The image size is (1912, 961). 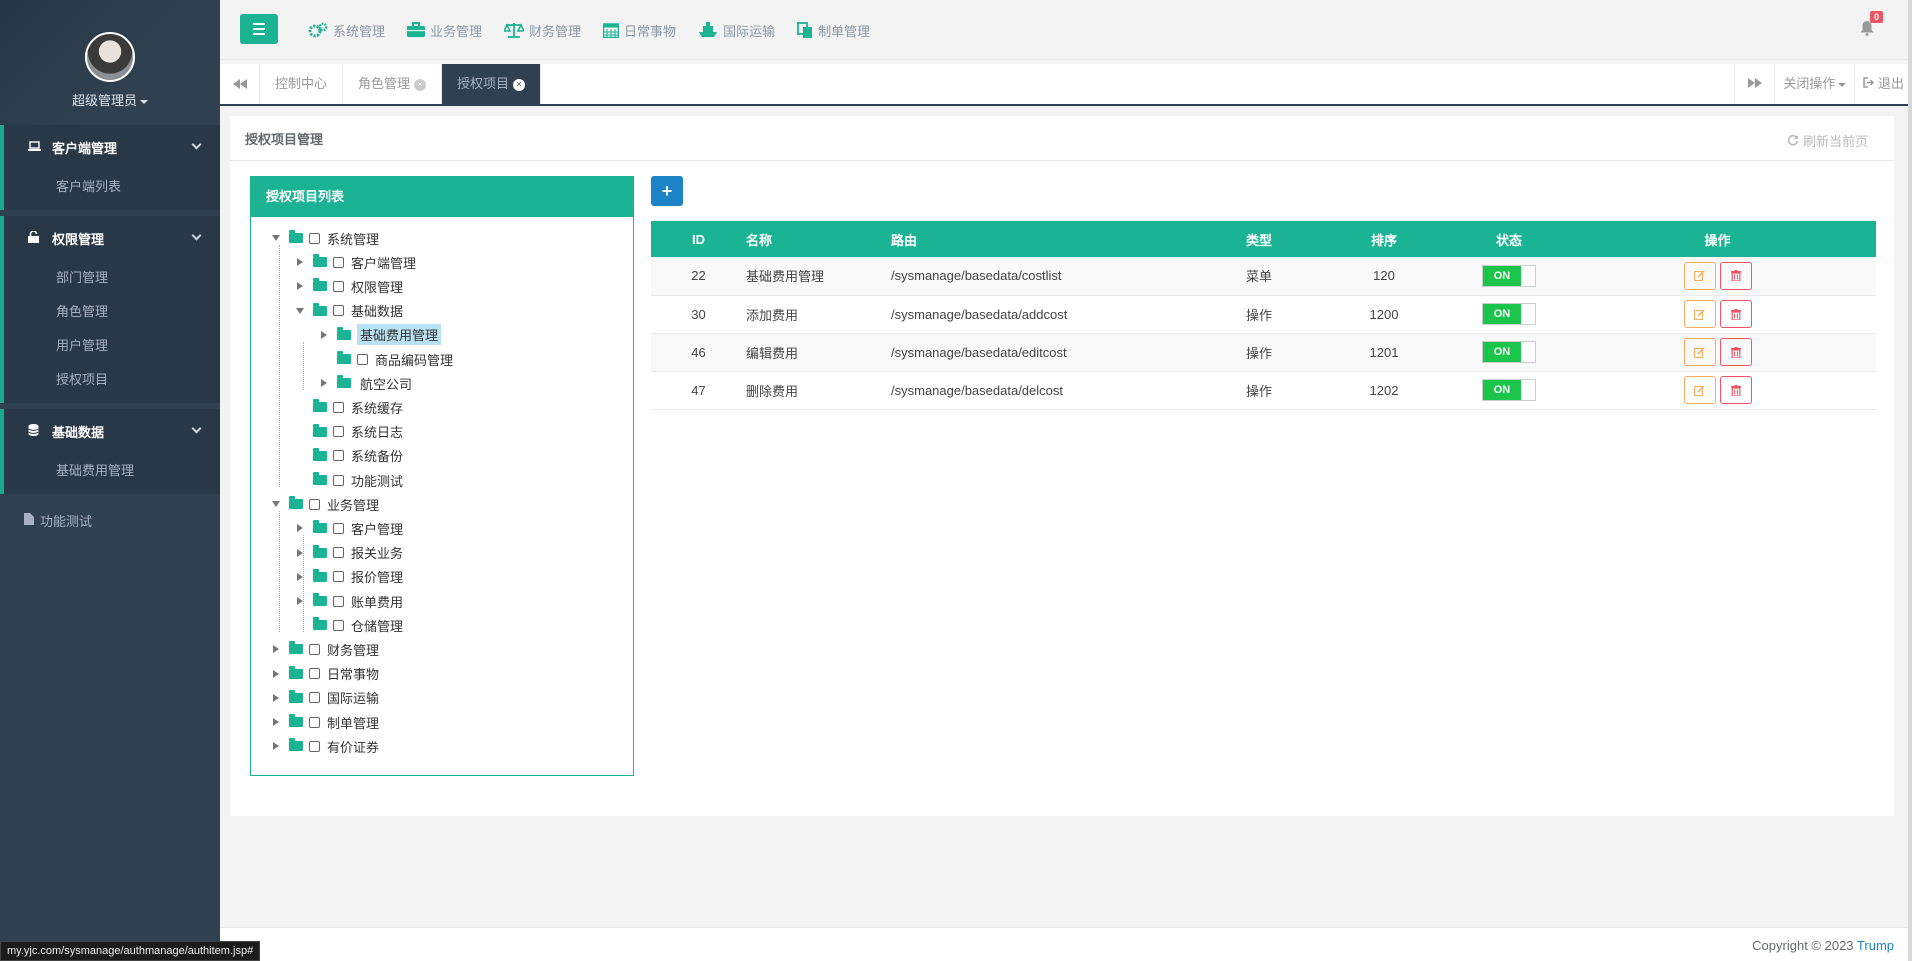 I want to click on folder-icon, so click(x=296, y=696).